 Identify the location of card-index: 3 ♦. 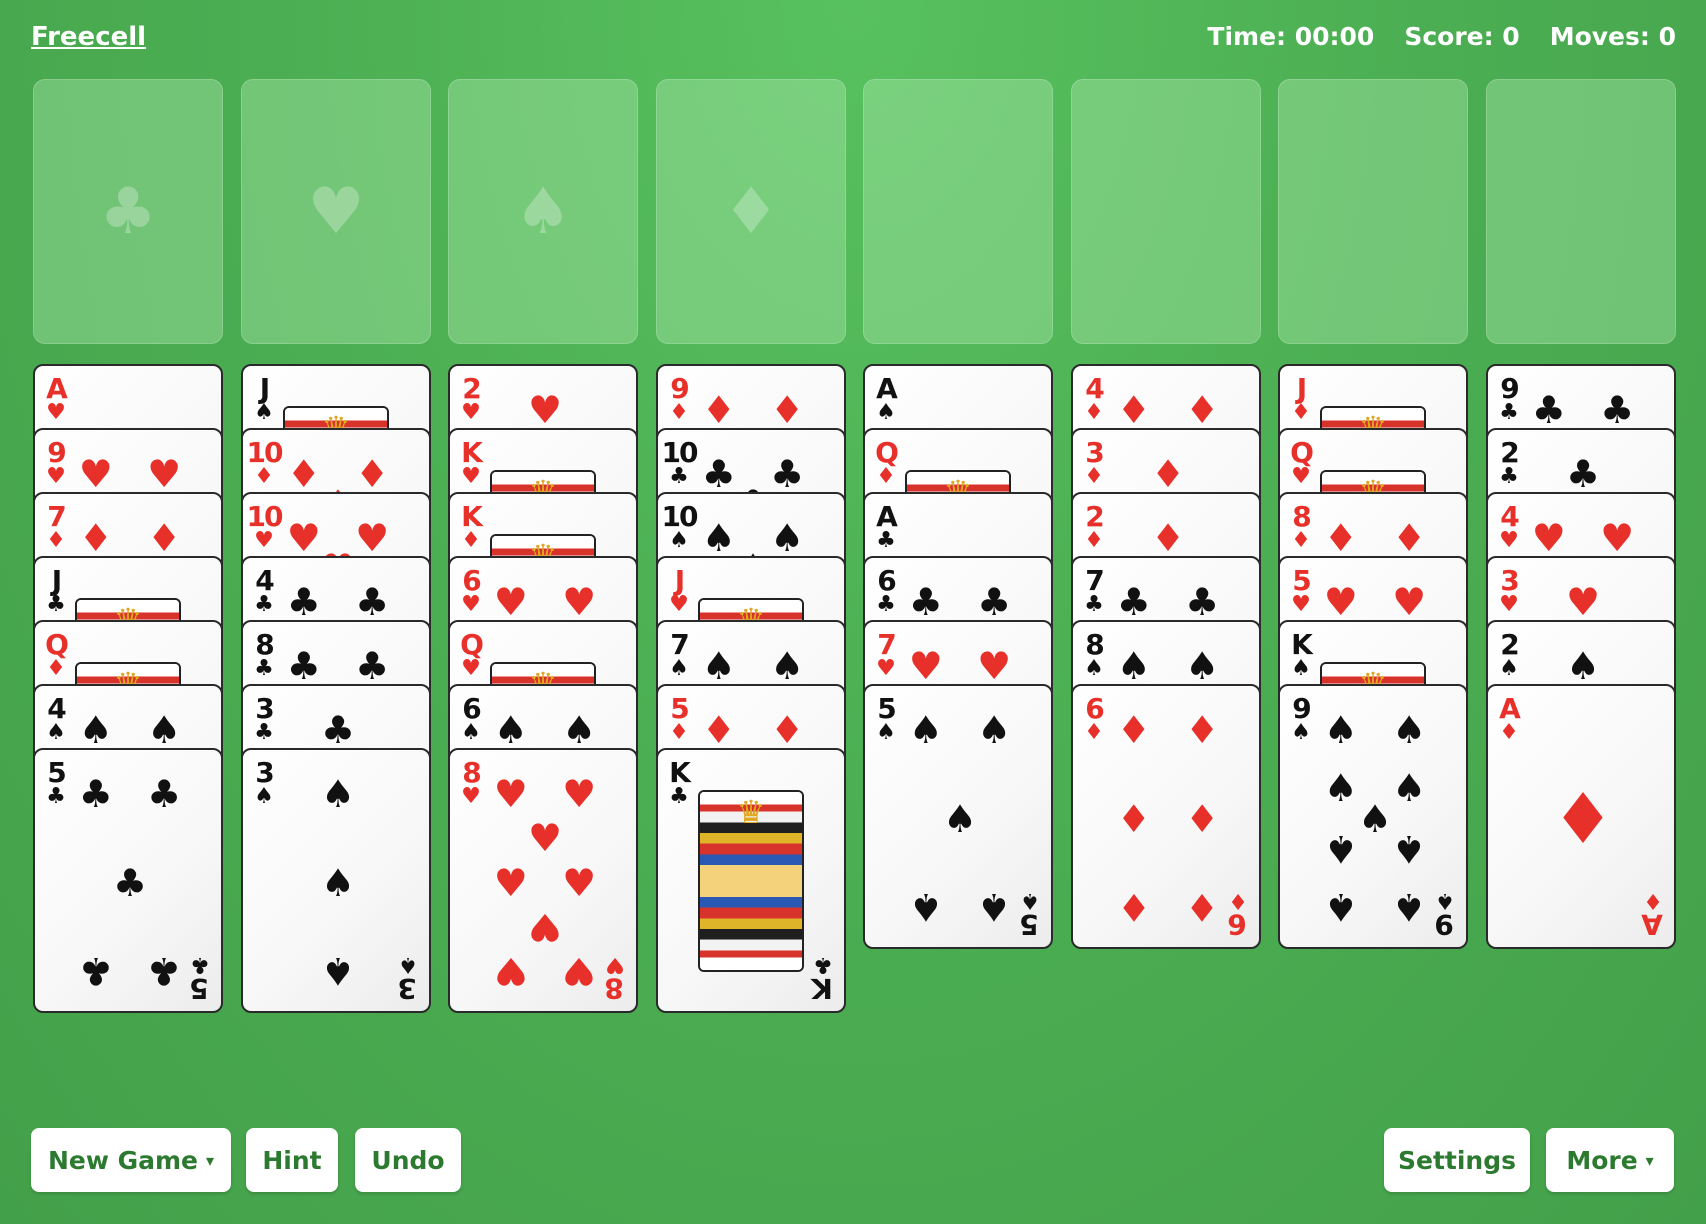
(1094, 463).